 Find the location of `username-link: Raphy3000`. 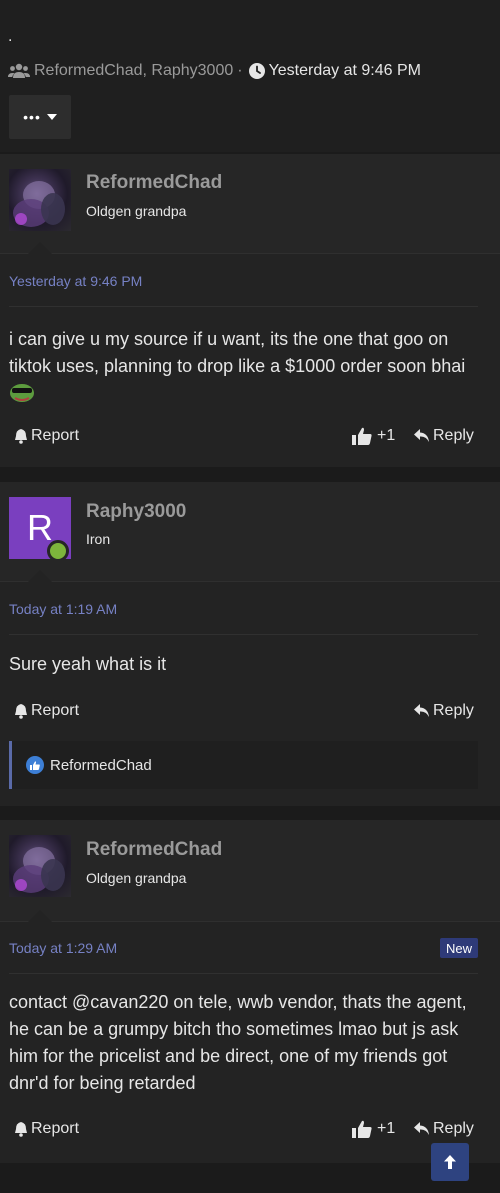

username-link: Raphy3000 is located at coordinates (136, 512).